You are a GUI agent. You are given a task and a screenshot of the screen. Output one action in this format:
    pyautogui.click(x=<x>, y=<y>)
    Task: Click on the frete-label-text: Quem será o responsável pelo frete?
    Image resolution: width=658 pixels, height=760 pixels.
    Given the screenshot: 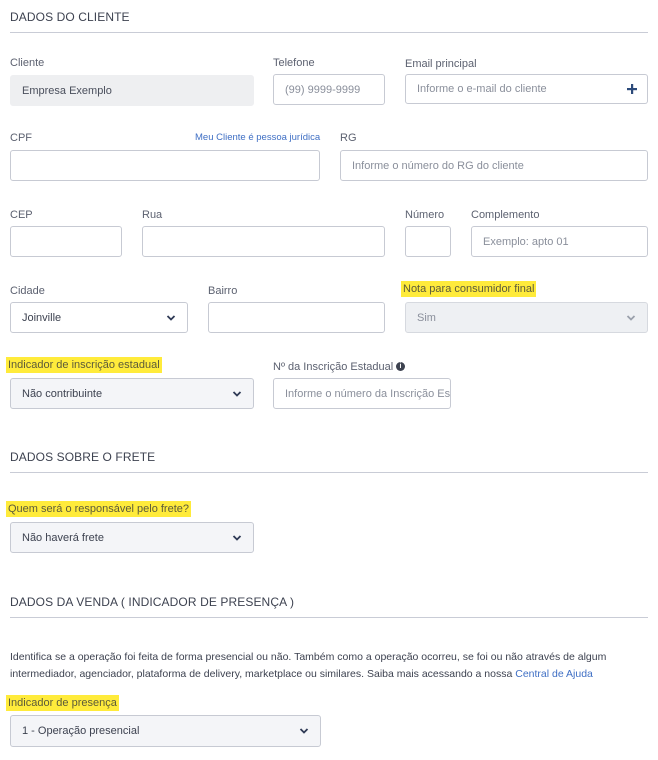 What is the action you would take?
    pyautogui.click(x=98, y=509)
    